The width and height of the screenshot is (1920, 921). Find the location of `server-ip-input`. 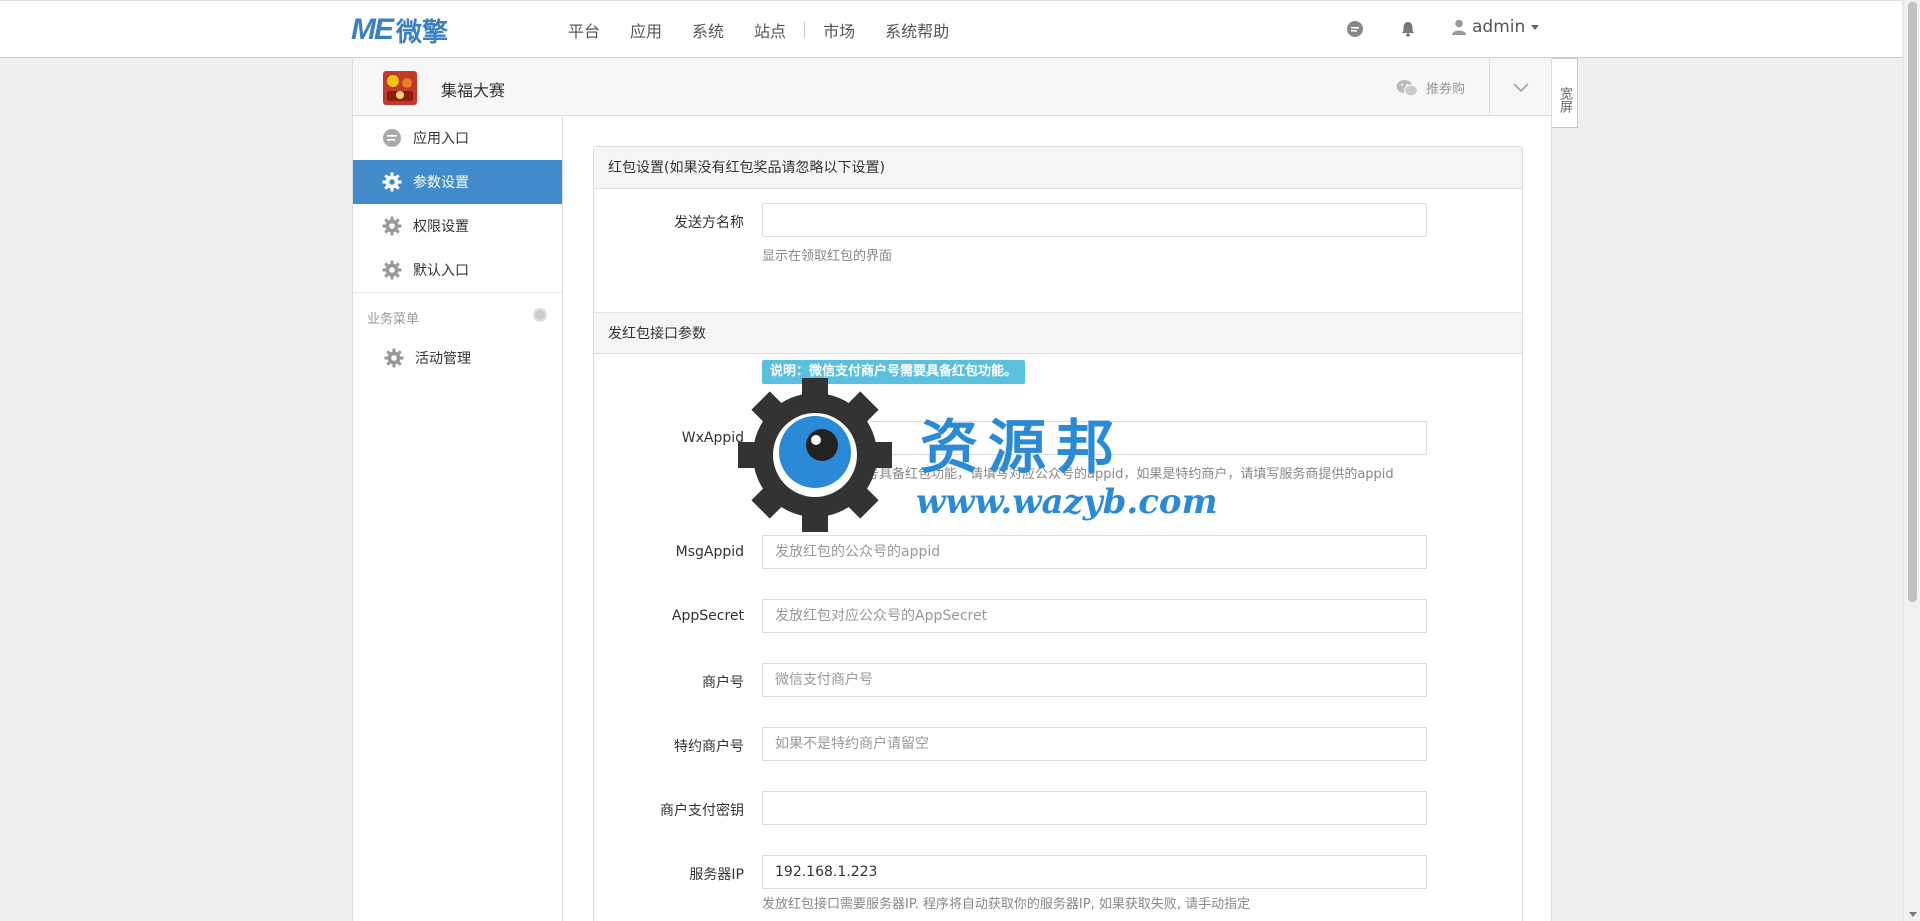

server-ip-input is located at coordinates (1094, 872).